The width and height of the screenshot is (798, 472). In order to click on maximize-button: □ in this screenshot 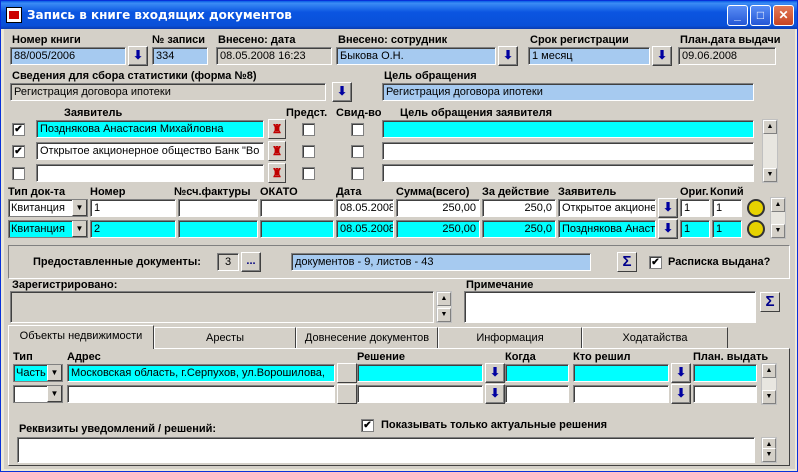, I will do `click(760, 15)`.